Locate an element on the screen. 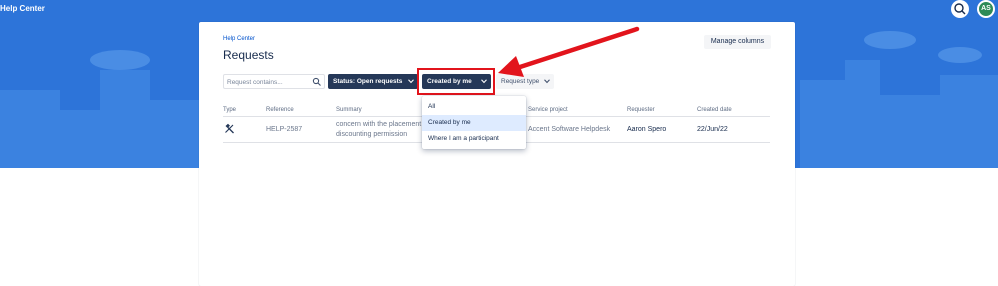 The image size is (998, 286). brand-title: Help Center is located at coordinates (22, 8).